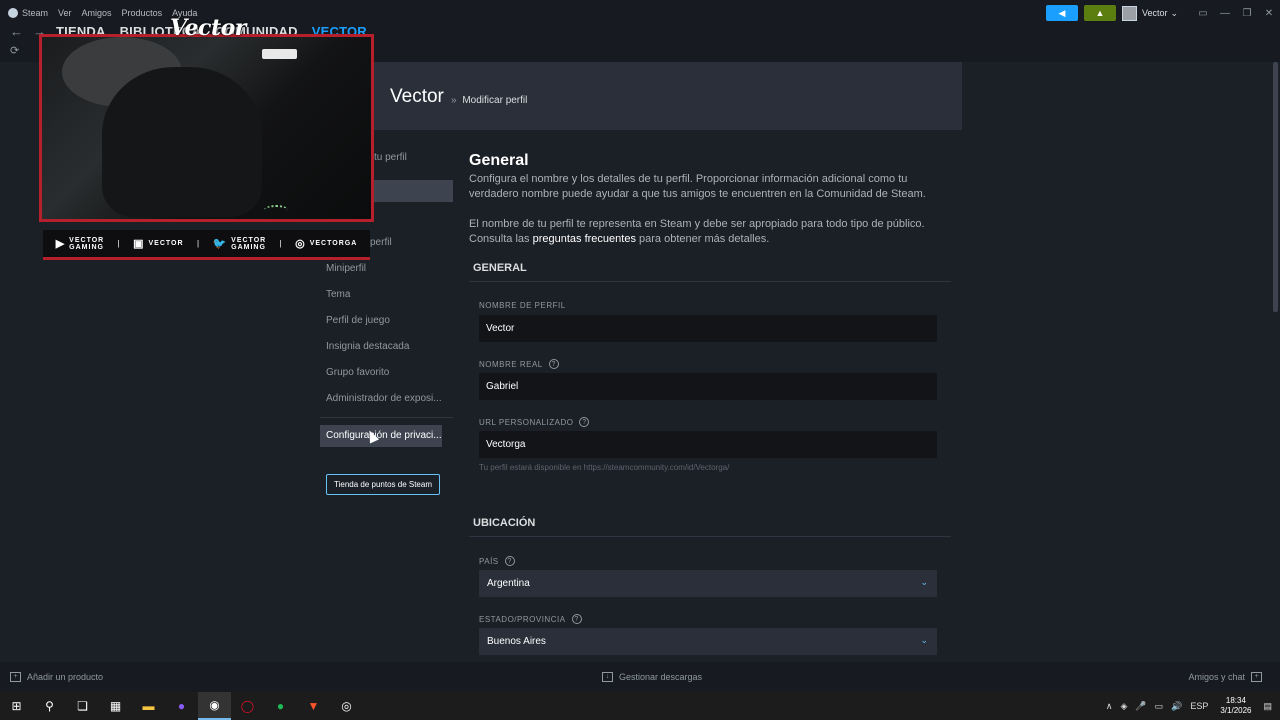 This screenshot has height=720, width=1280. Describe the element at coordinates (1123, 706) in the screenshot. I see `tray-app-icon: ◈` at that location.